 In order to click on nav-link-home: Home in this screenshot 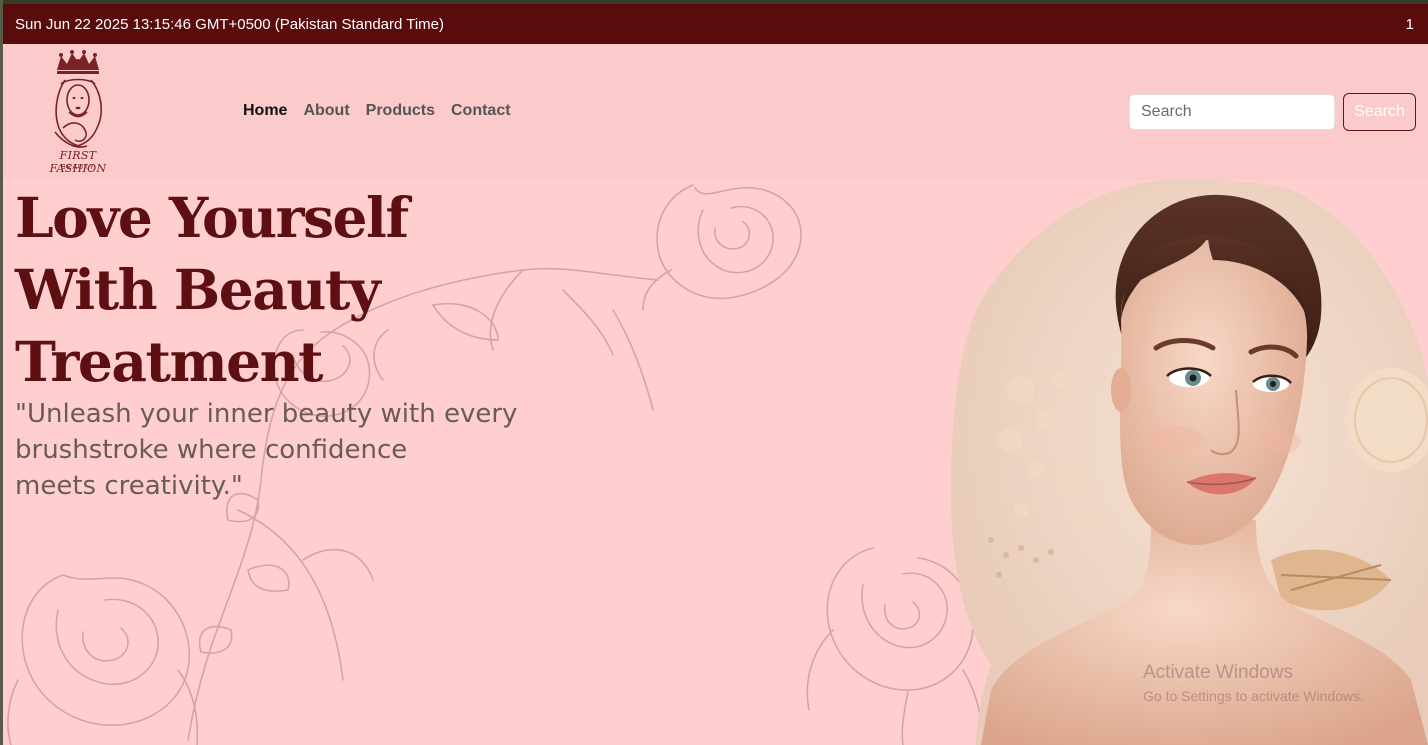, I will do `click(265, 111)`.